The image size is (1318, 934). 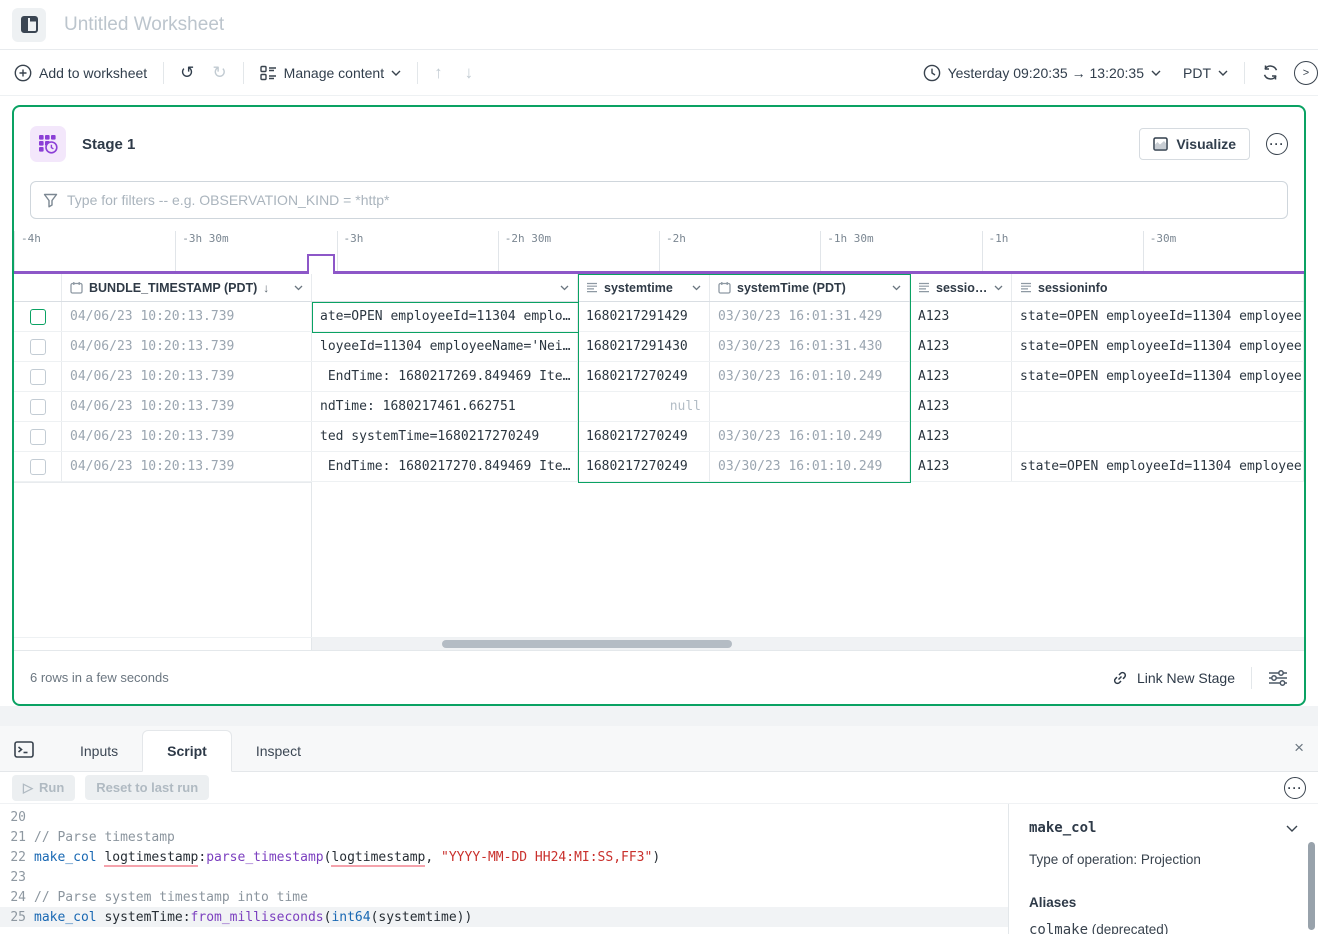 I want to click on text-field-icon, so click(x=1026, y=287).